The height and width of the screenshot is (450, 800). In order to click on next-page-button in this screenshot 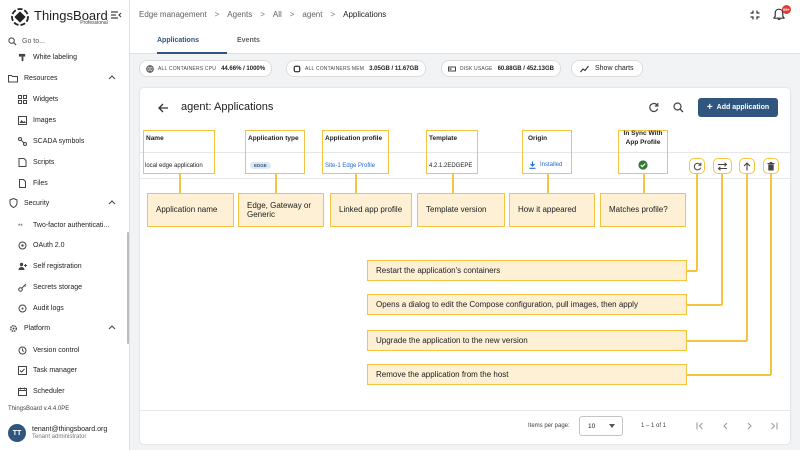, I will do `click(750, 426)`.